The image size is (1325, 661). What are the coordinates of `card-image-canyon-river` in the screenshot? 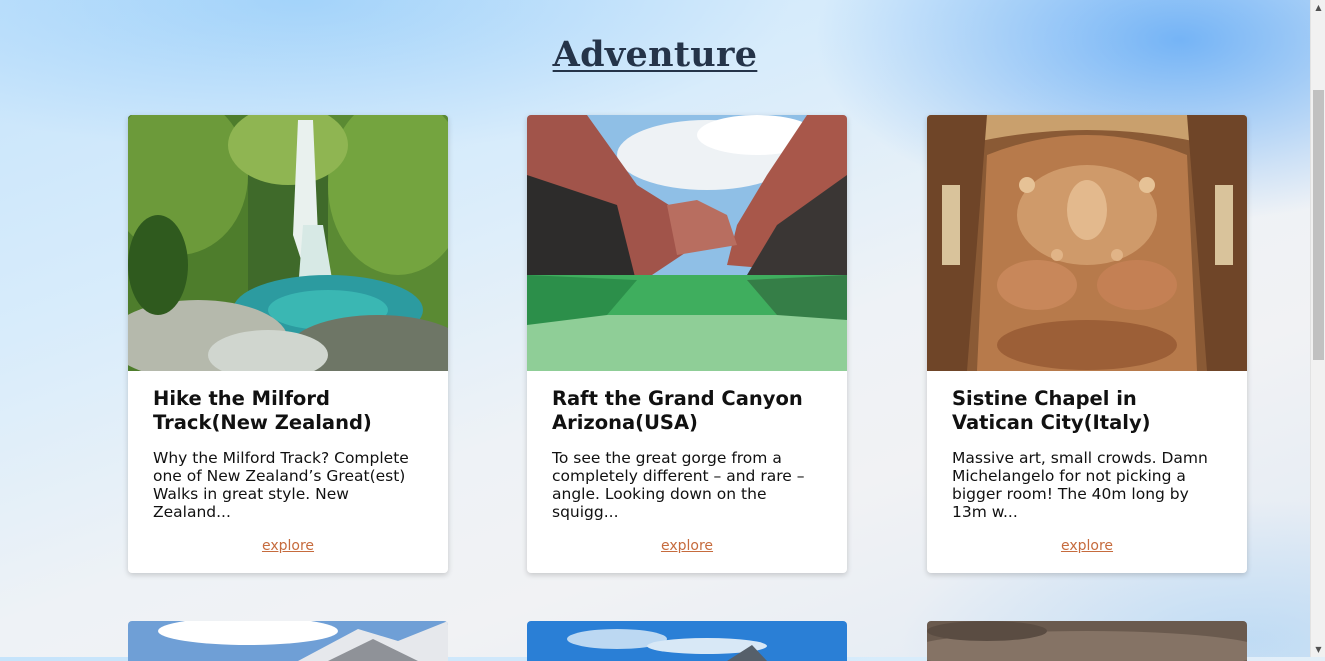 It's located at (687, 243).